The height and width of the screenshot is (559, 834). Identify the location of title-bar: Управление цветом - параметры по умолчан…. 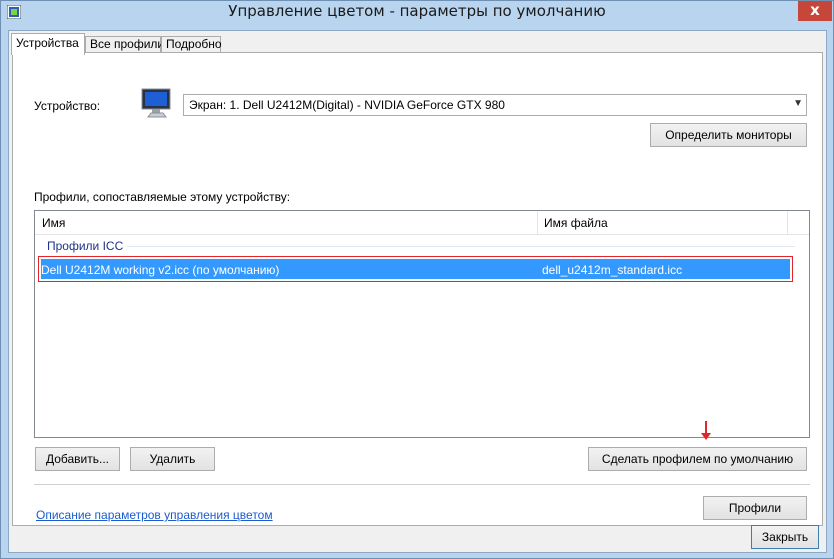
(417, 12).